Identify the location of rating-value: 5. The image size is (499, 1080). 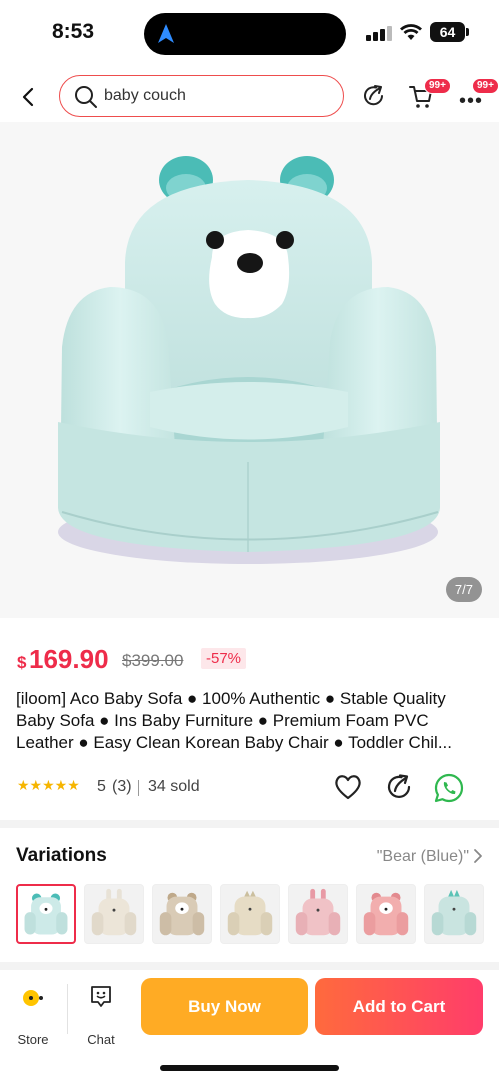
(101, 786).